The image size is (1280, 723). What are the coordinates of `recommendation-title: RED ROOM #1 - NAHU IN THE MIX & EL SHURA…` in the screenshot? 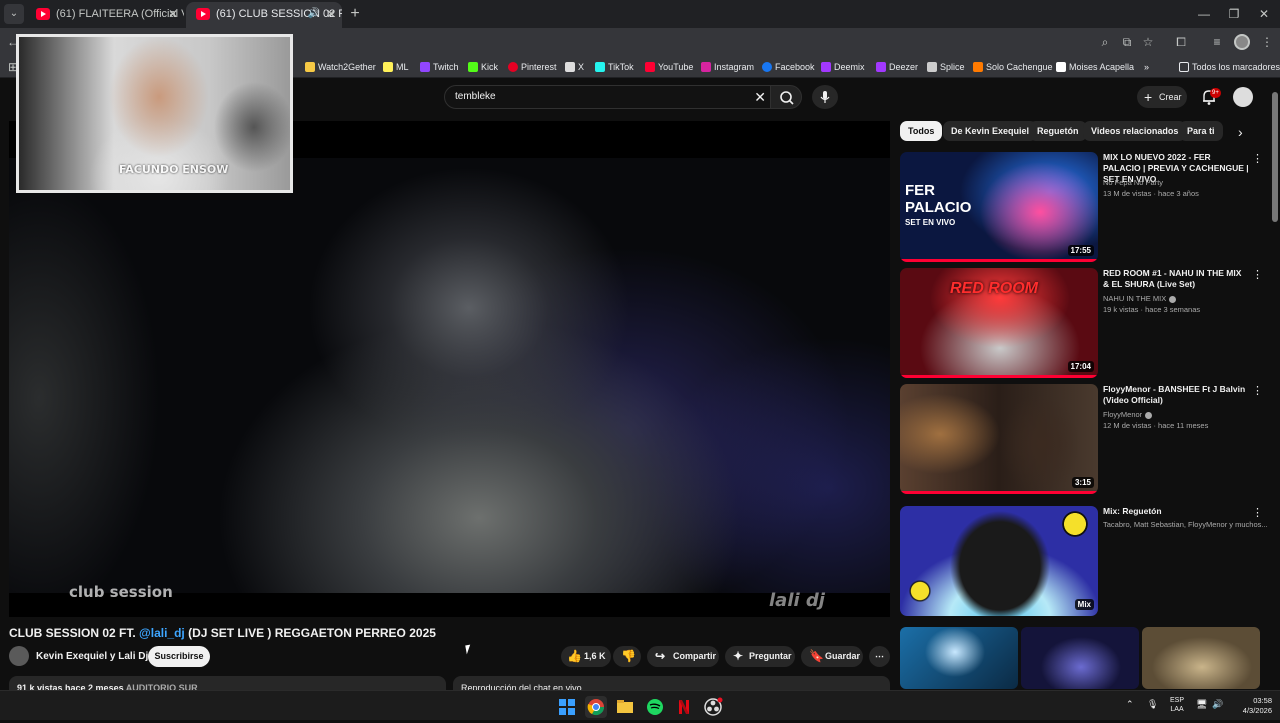 It's located at (1172, 278).